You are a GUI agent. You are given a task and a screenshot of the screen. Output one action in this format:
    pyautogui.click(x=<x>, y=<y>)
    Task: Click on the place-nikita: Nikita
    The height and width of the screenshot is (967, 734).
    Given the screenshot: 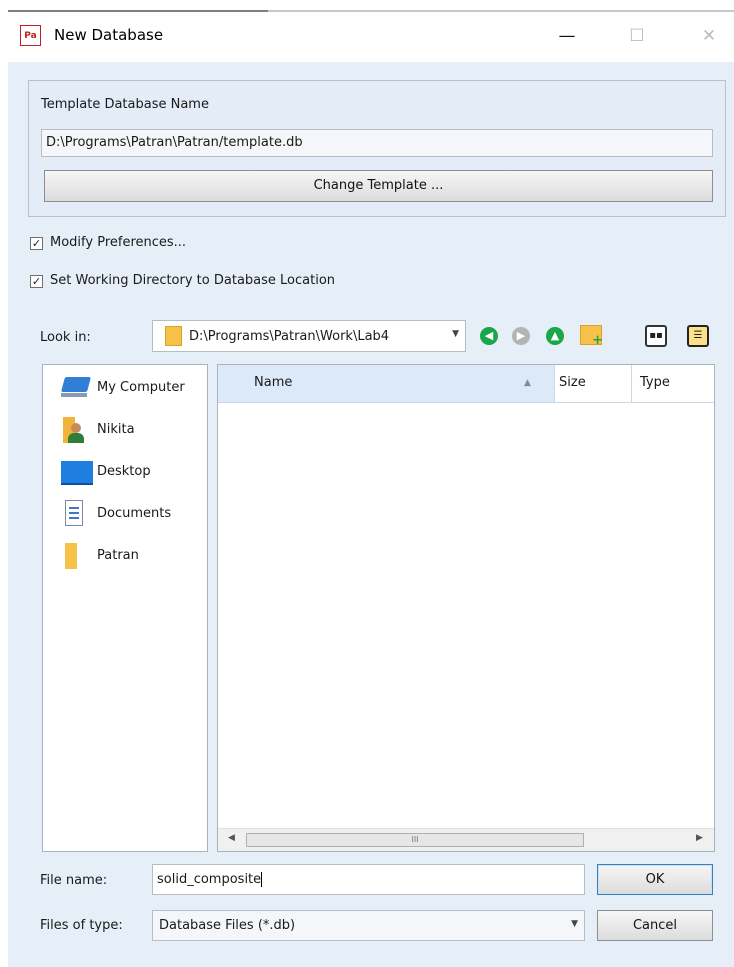 What is the action you would take?
    pyautogui.click(x=130, y=431)
    